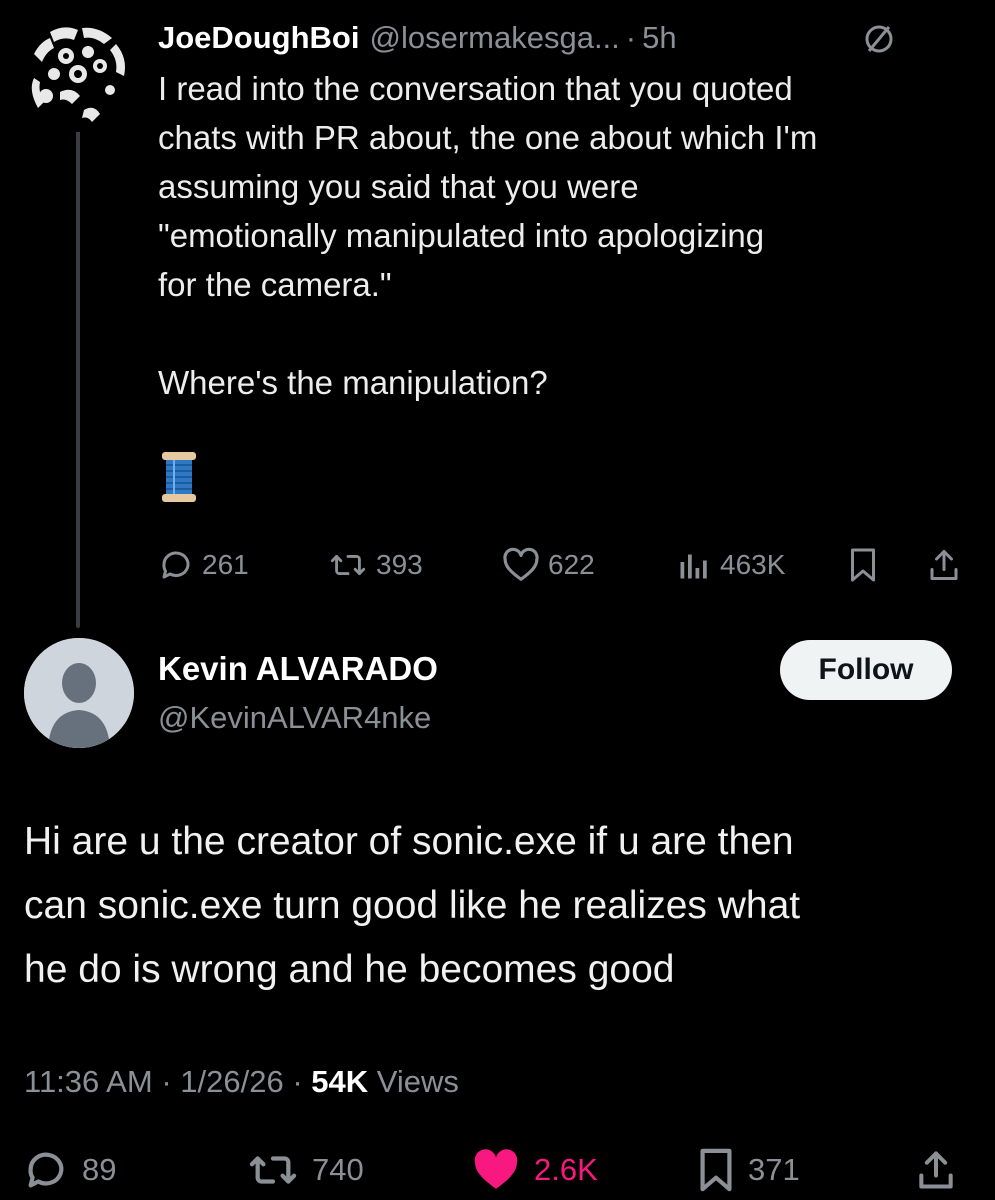 The image size is (995, 1200). What do you see at coordinates (496, 1169) in the screenshot?
I see `heart-filled-icon` at bounding box center [496, 1169].